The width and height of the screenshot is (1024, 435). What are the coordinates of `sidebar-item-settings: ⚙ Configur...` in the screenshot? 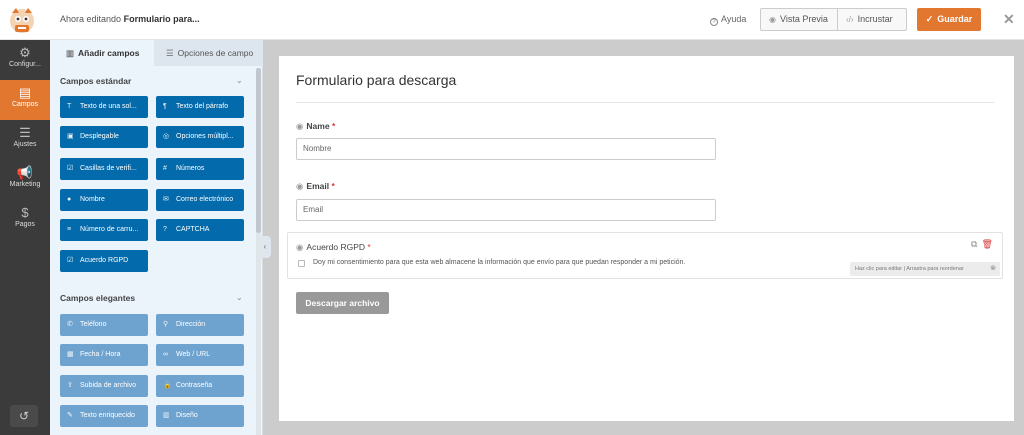 It's located at (25, 60).